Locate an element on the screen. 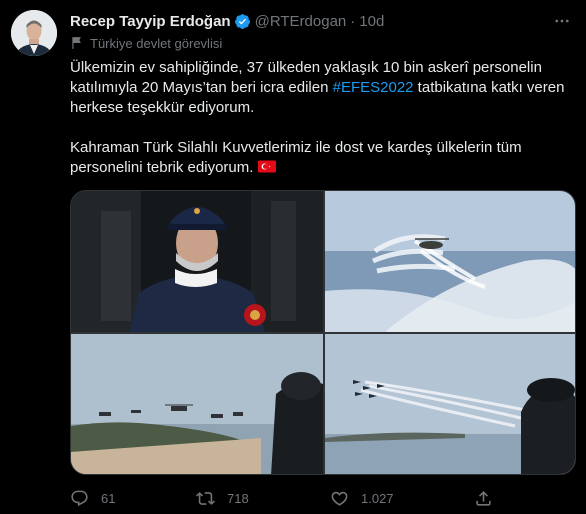 The image size is (586, 514). like-button: 1.027 is located at coordinates (362, 498).